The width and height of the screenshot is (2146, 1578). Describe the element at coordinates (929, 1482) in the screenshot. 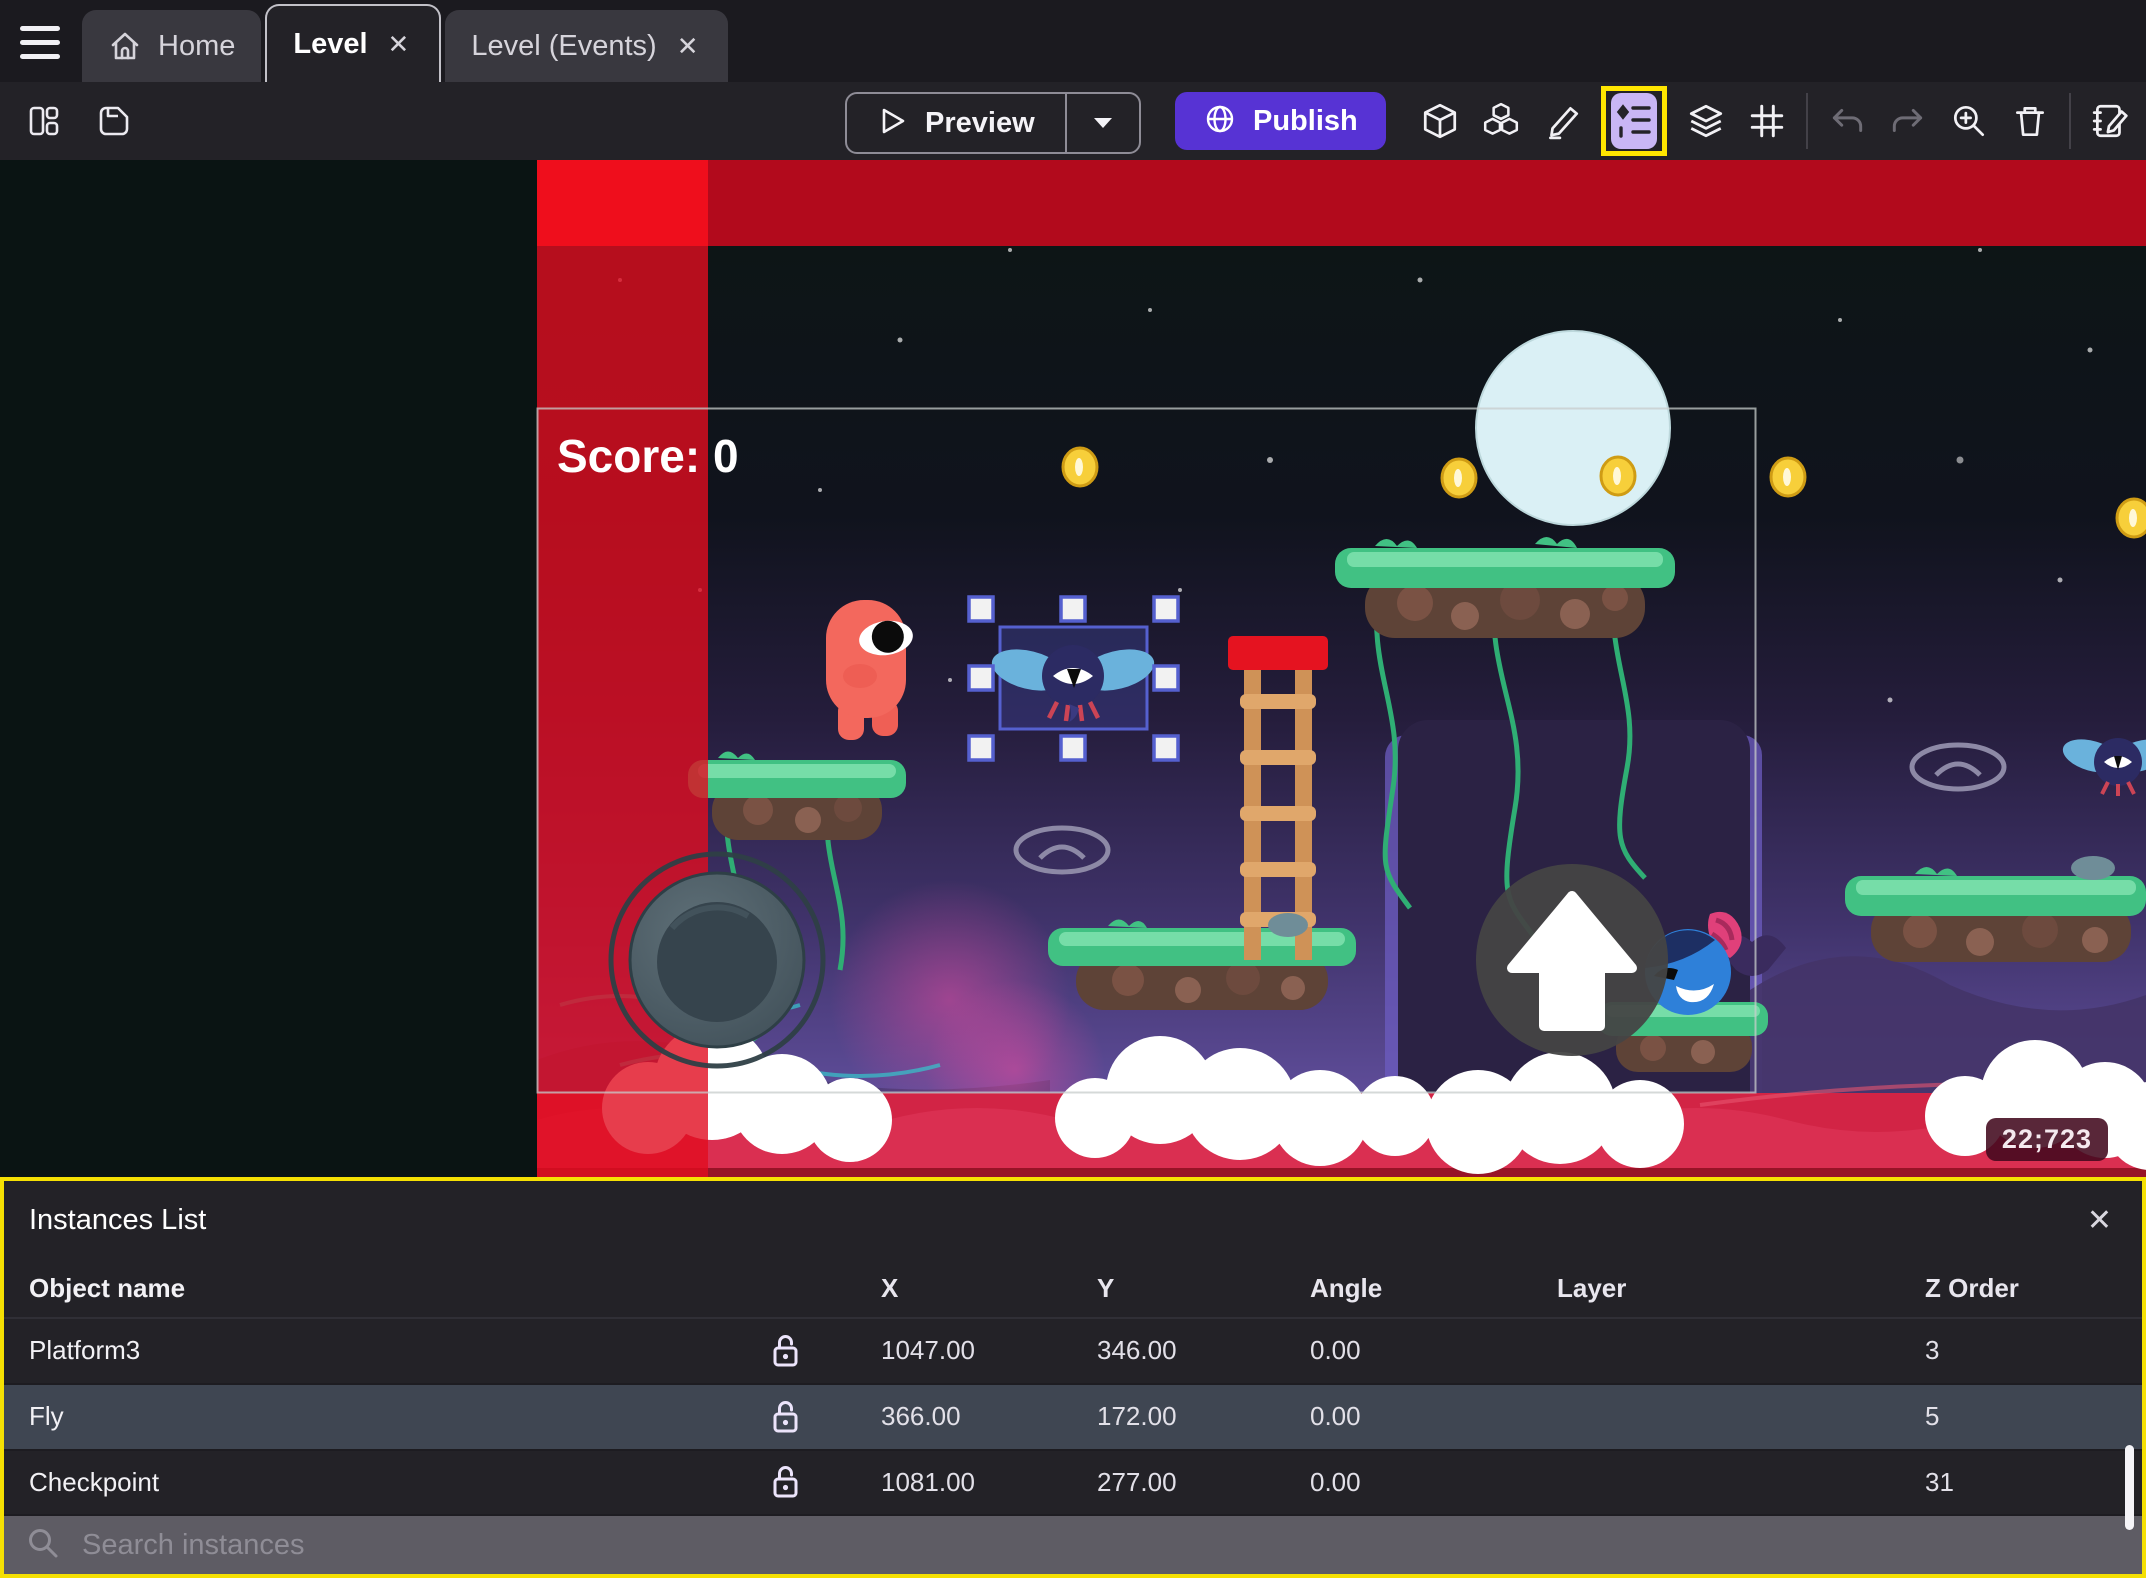

I see `instance-x: 1081.00` at that location.